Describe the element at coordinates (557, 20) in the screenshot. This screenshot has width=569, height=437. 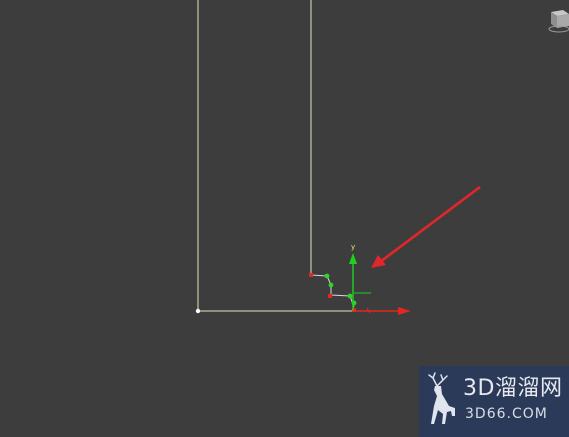
I see `viewcube-icon` at that location.